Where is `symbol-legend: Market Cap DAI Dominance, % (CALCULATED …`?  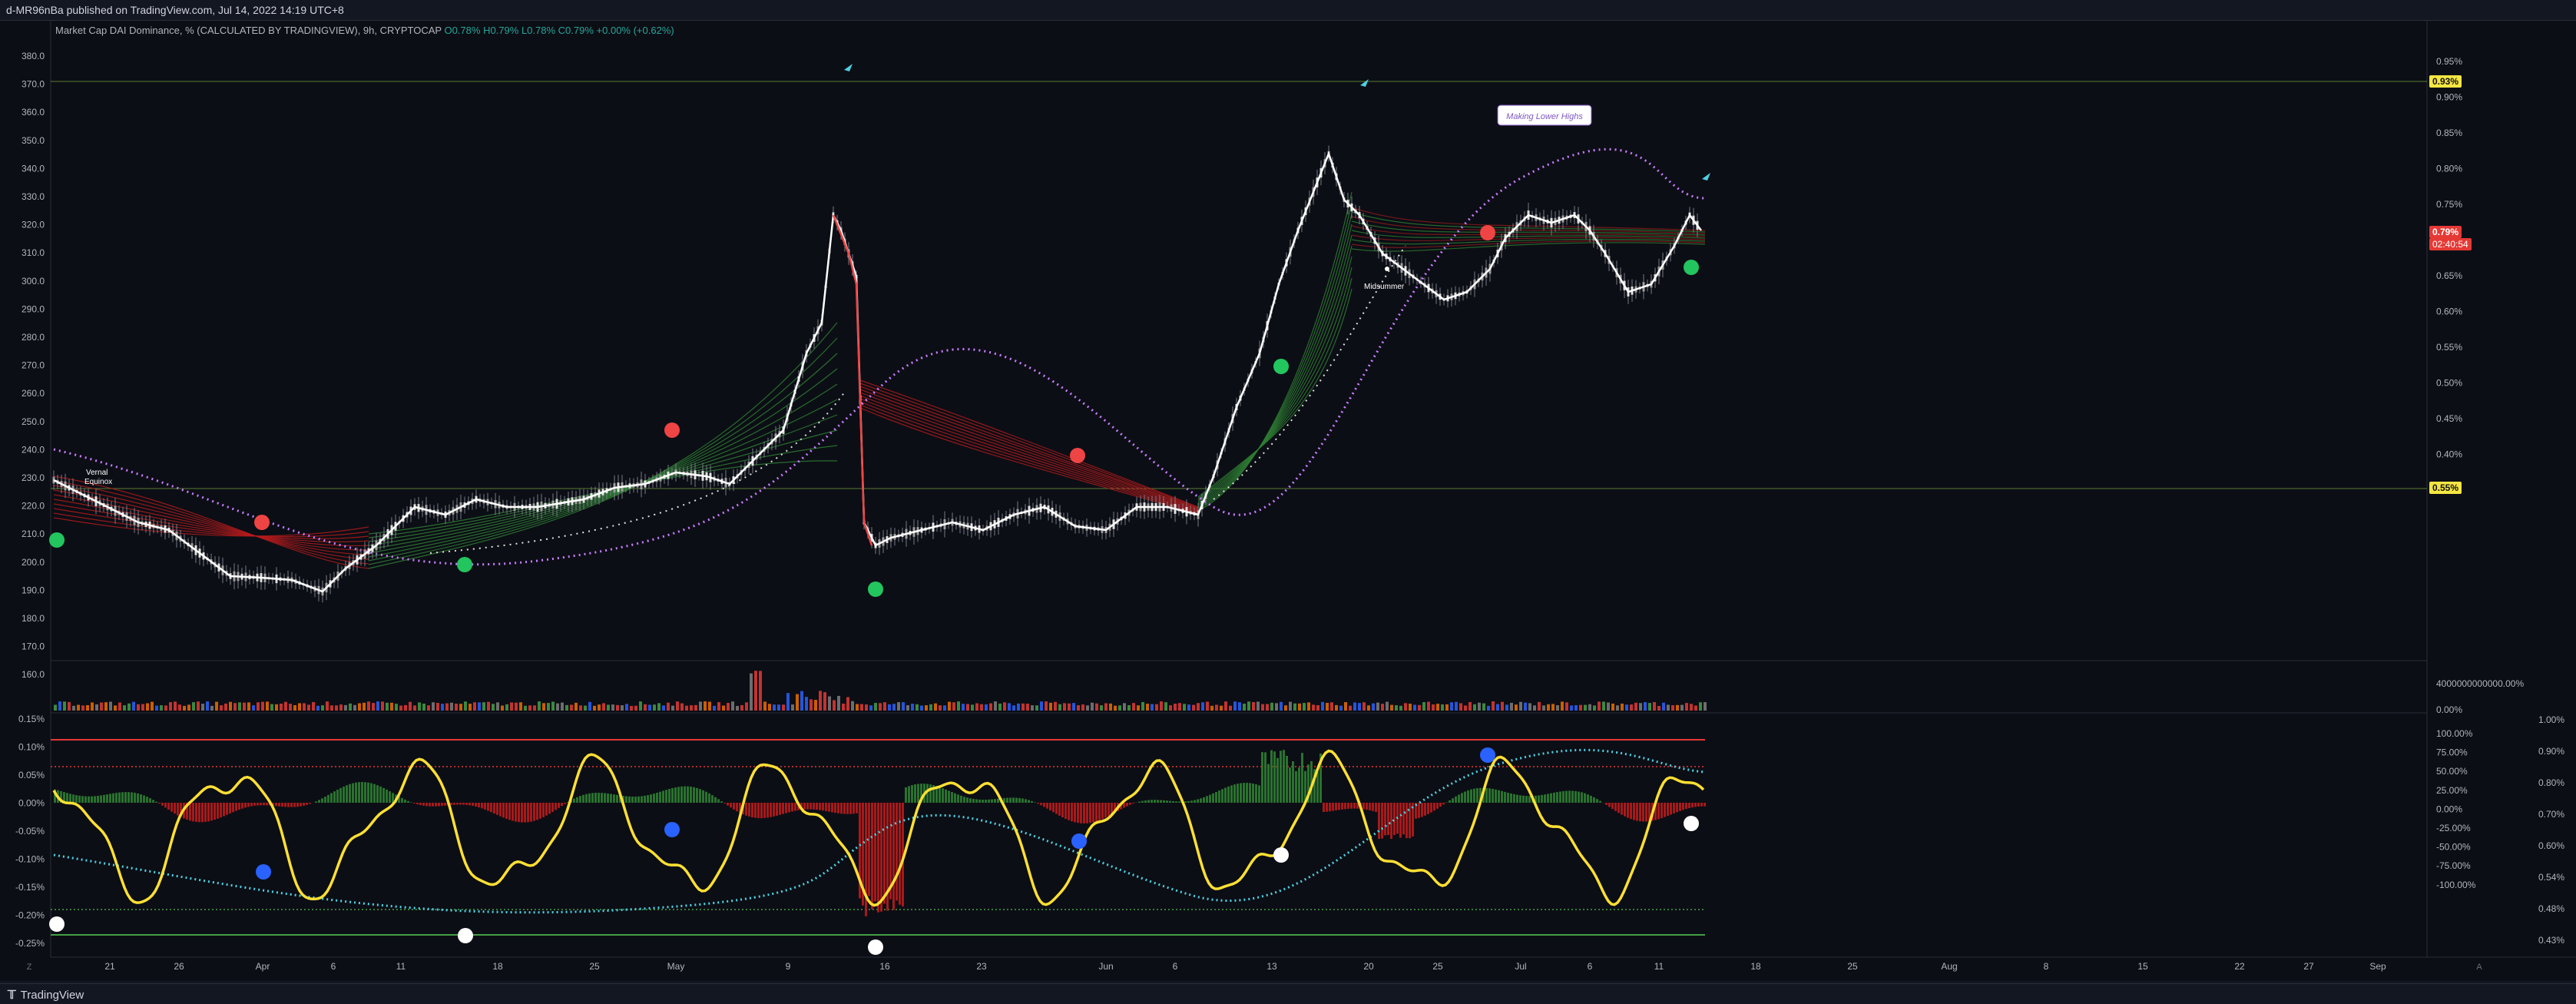
symbol-legend: Market Cap DAI Dominance, % (CALCULATED … is located at coordinates (364, 30).